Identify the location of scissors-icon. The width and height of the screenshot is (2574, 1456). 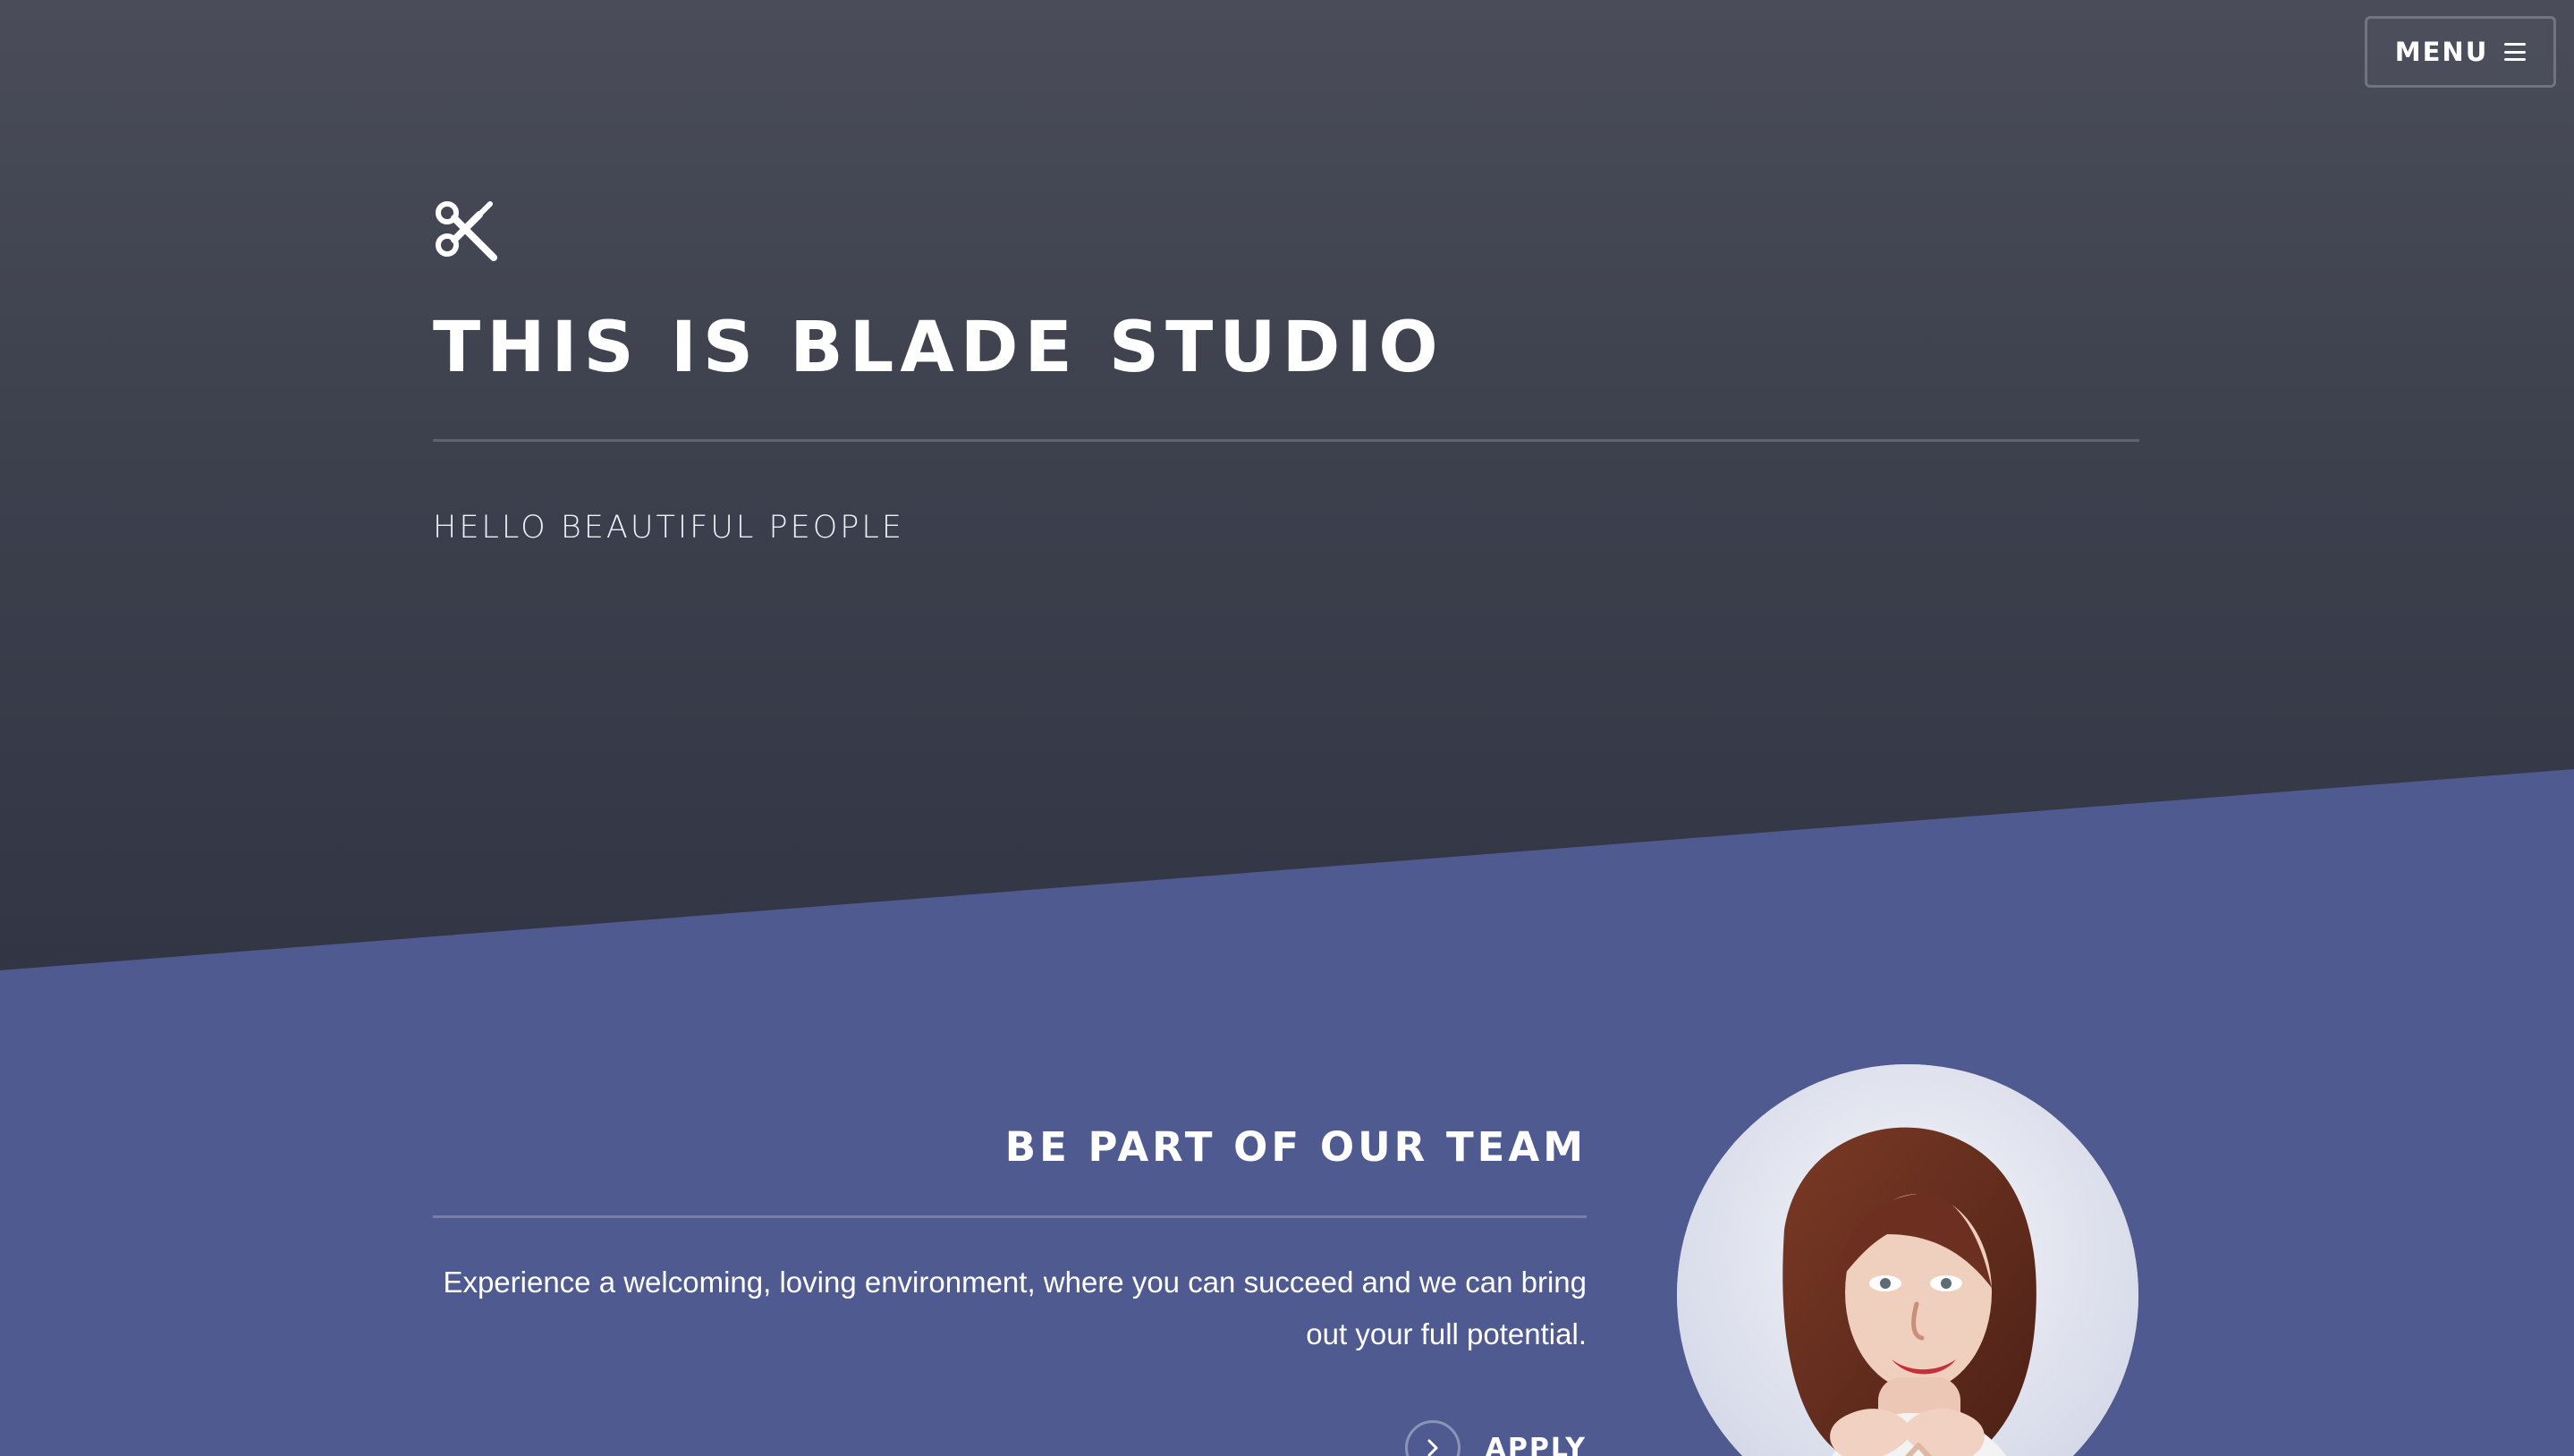
(465, 229).